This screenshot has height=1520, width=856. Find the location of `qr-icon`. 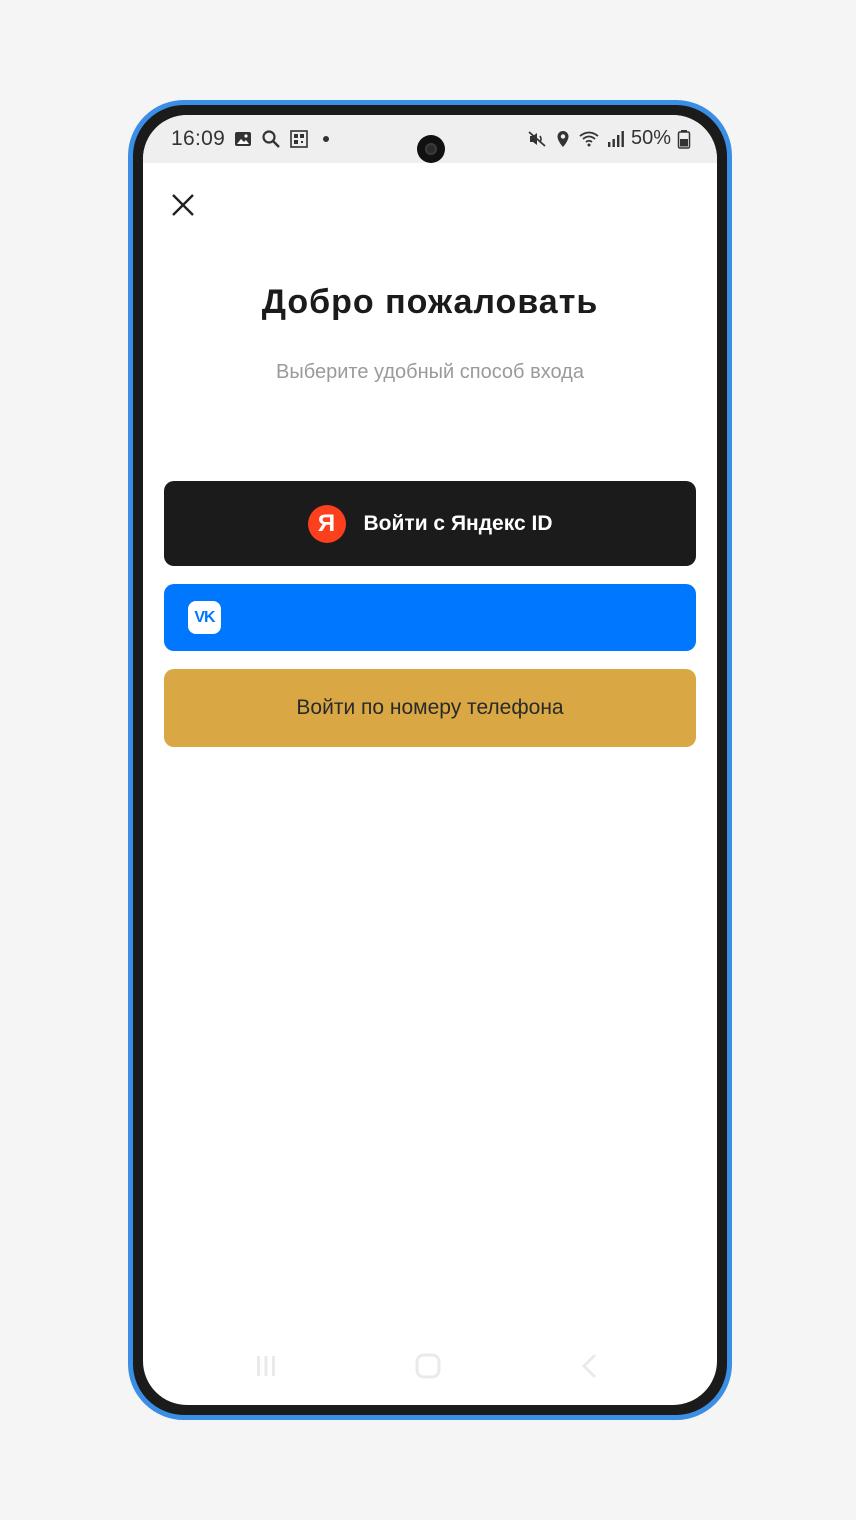

qr-icon is located at coordinates (299, 139).